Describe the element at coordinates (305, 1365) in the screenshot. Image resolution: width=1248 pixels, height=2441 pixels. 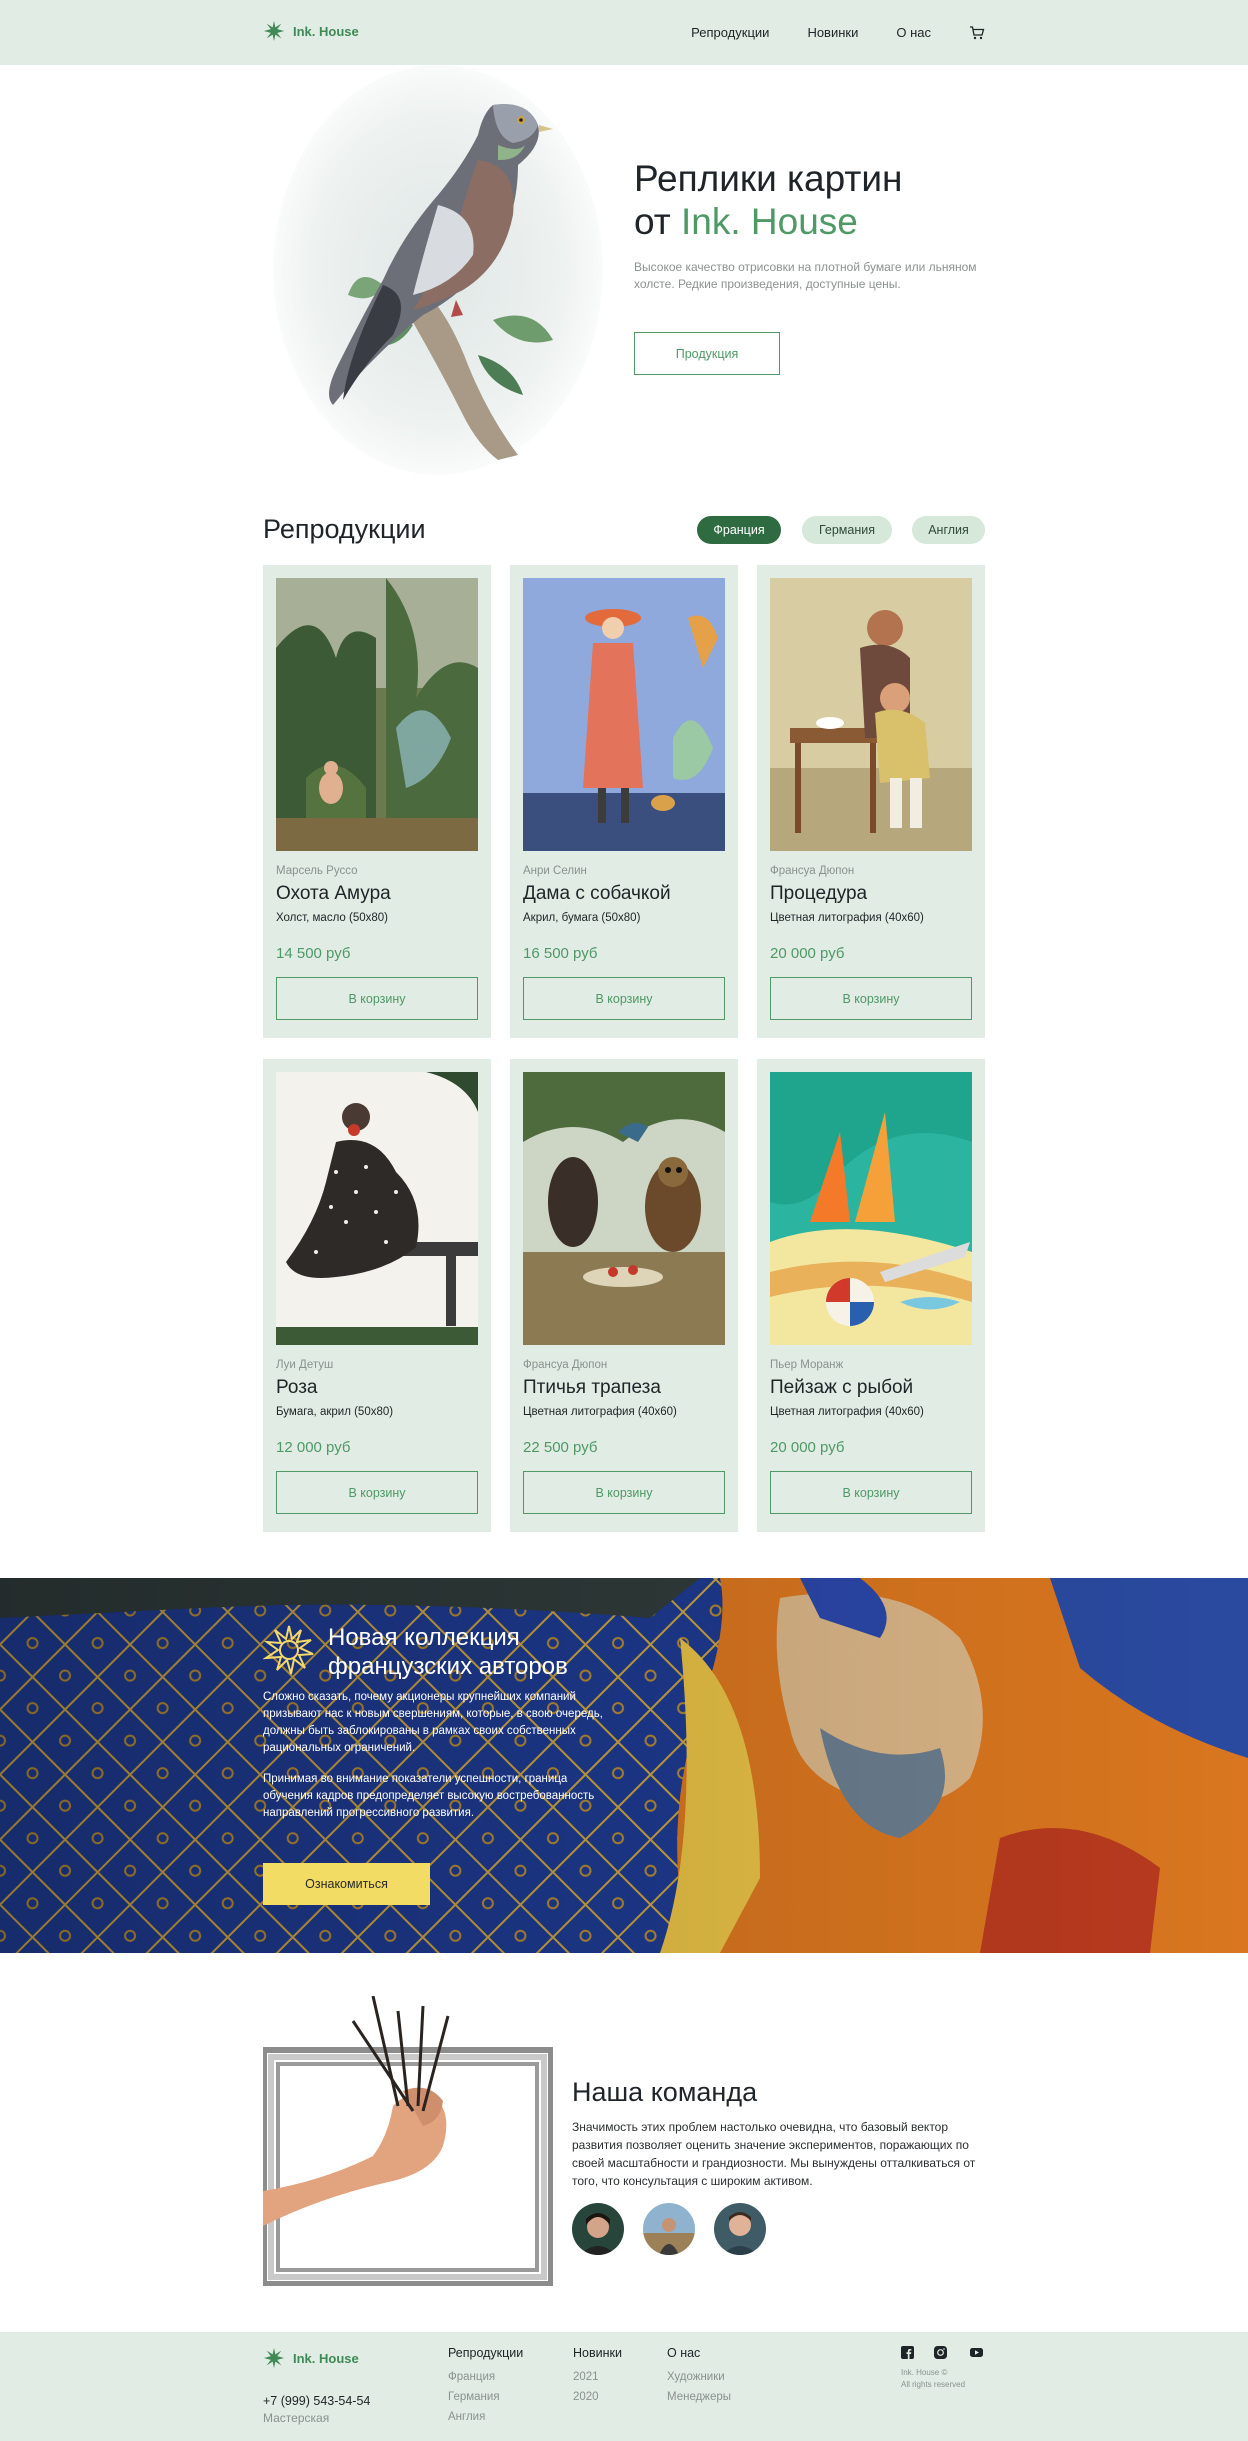
I see `product-artist: Луи Детуш` at that location.